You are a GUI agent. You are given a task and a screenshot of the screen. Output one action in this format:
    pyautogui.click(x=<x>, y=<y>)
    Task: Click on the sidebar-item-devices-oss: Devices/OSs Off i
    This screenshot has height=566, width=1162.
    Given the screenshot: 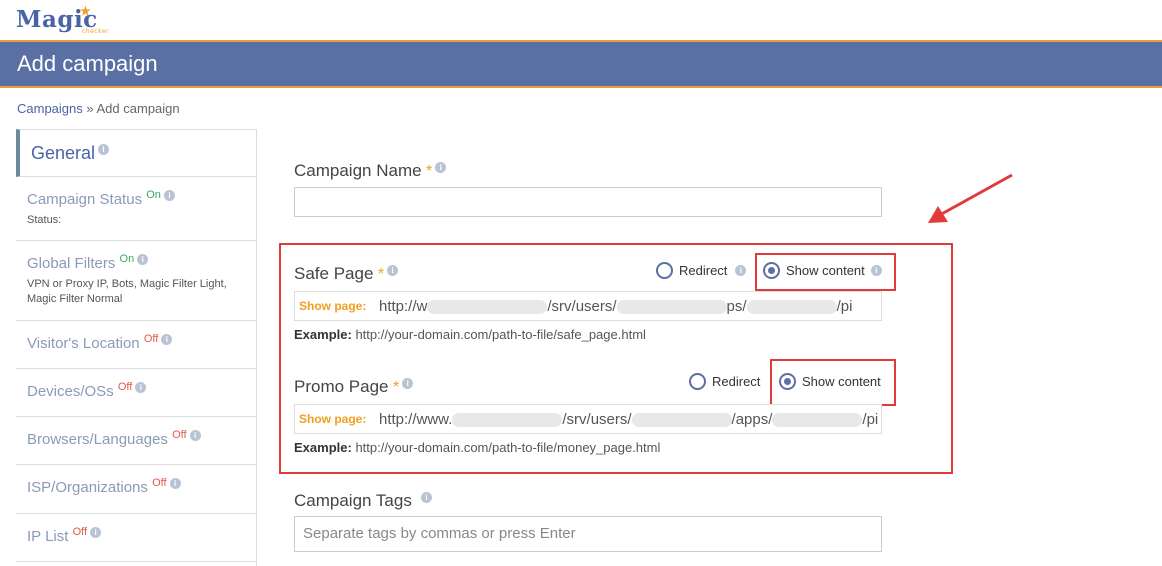 What is the action you would take?
    pyautogui.click(x=136, y=393)
    